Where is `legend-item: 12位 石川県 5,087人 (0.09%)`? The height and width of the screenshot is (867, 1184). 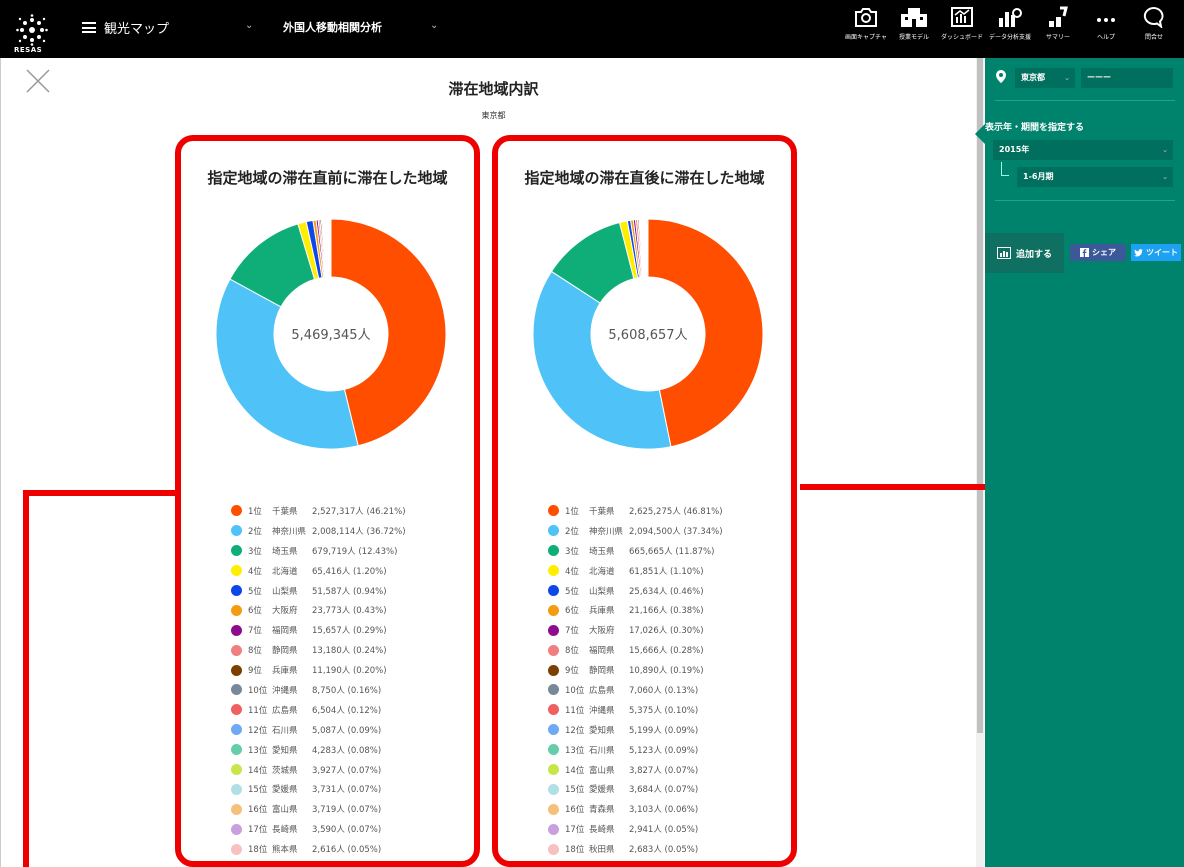 legend-item: 12位 石川県 5,087人 (0.09%) is located at coordinates (318, 730).